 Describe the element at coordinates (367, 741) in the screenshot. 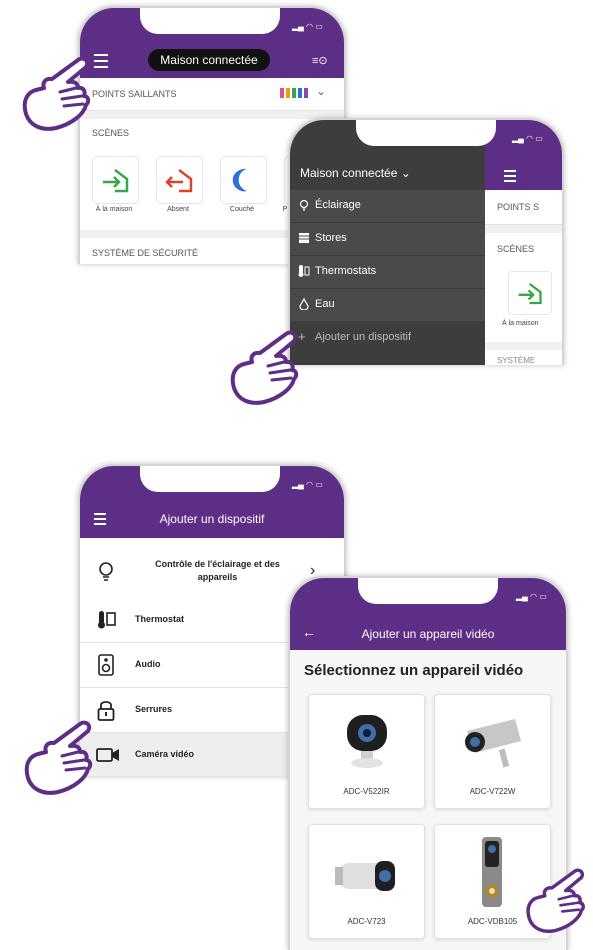

I see `indoor-camera-icon` at that location.